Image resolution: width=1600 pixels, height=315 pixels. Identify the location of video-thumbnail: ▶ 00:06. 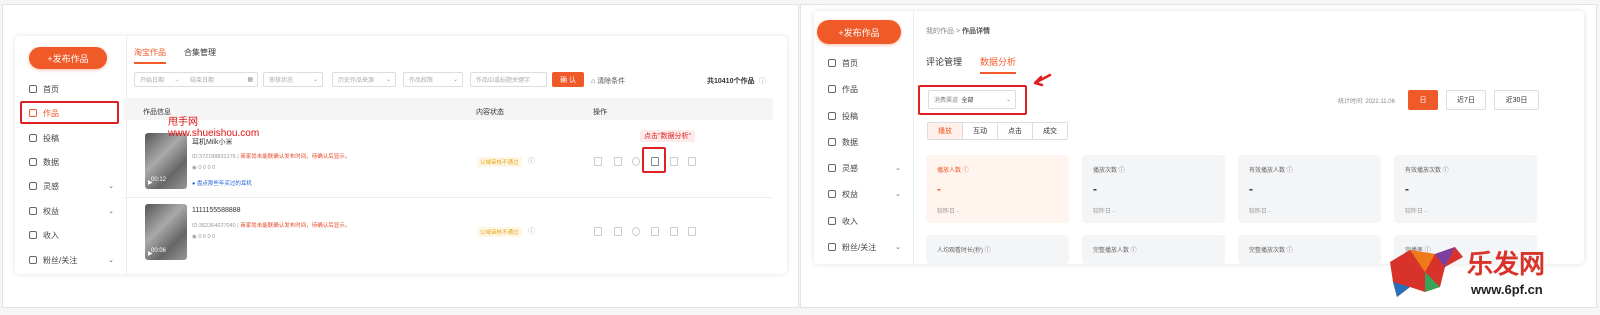
(166, 232).